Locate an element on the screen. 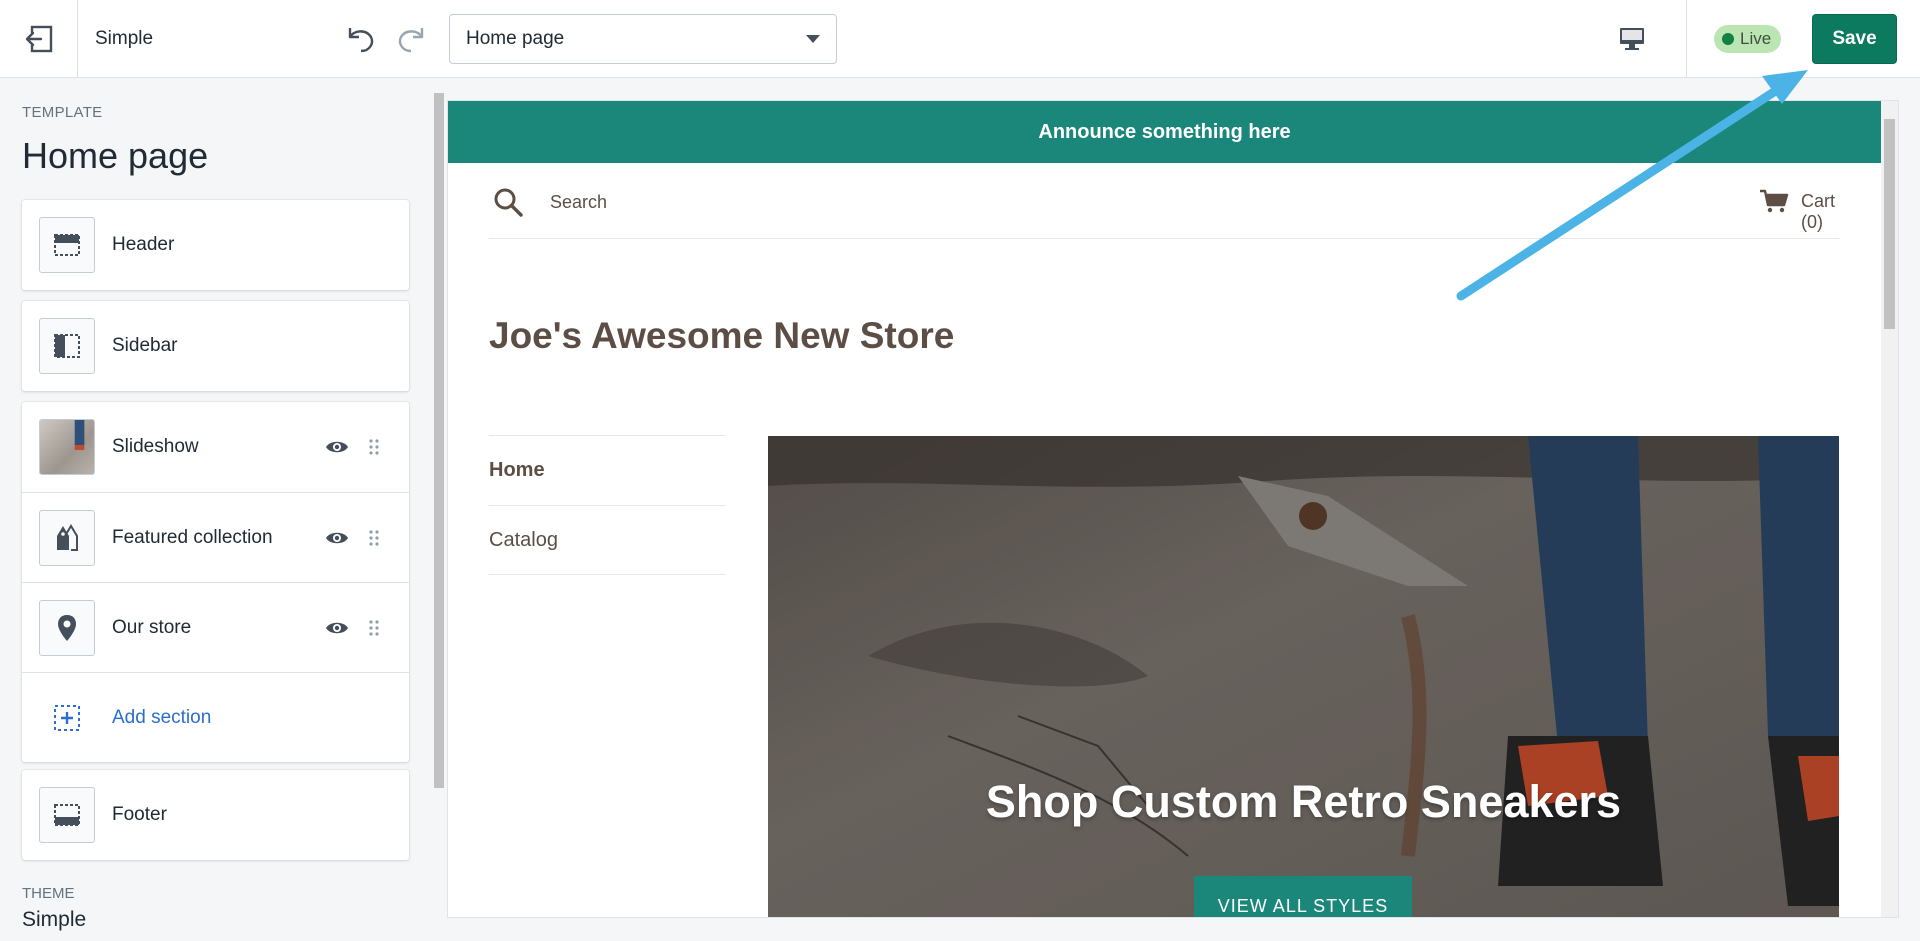  undo-icon is located at coordinates (361, 40).